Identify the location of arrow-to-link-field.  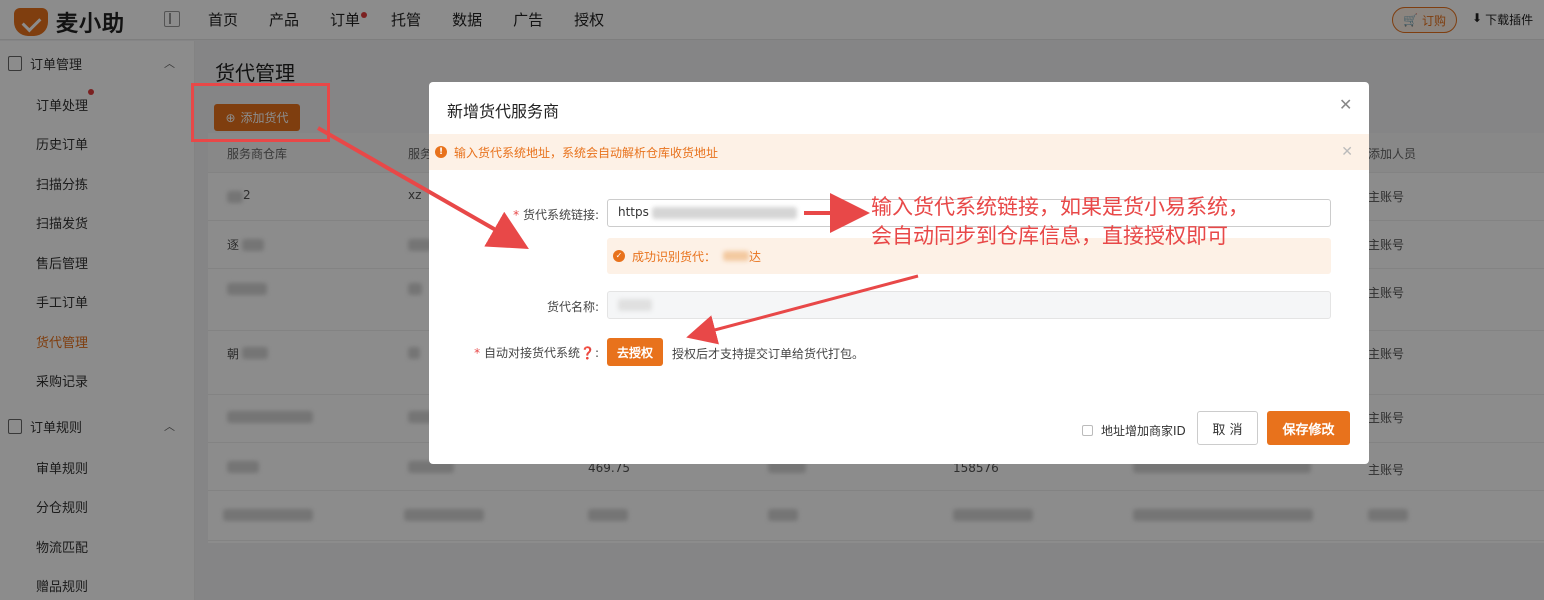
(423, 187).